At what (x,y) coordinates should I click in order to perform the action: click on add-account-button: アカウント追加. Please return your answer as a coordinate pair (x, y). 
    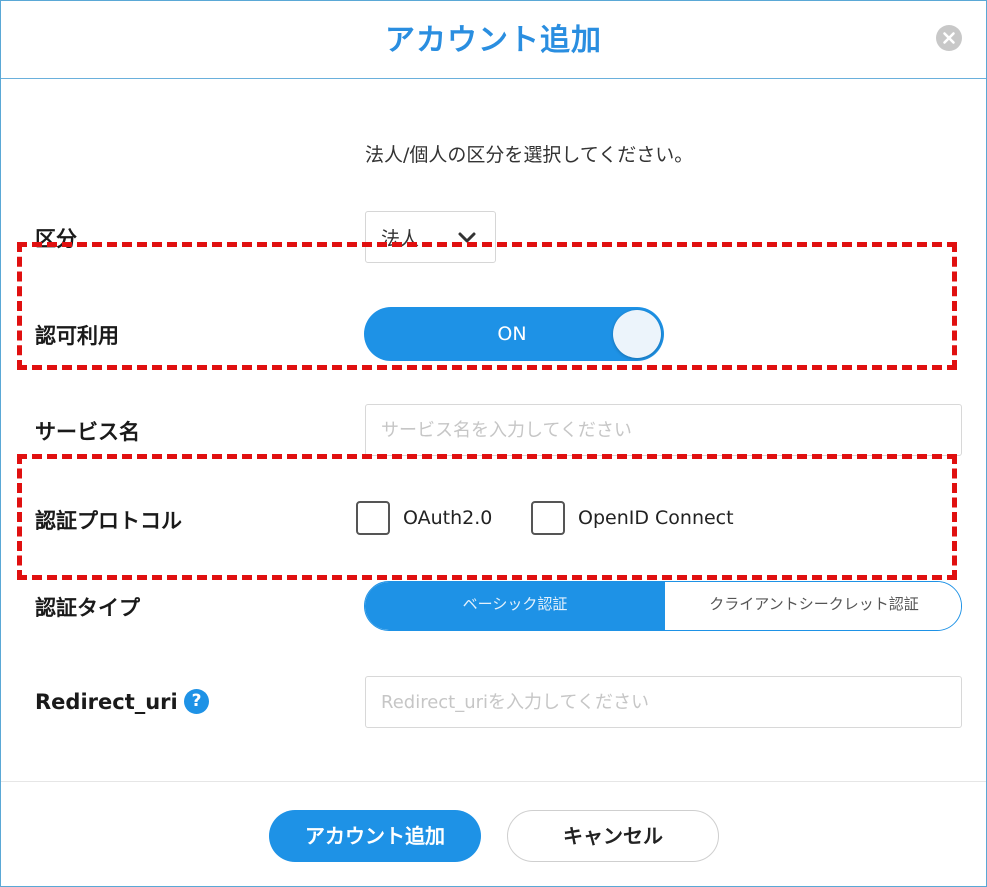
    Looking at the image, I should click on (375, 836).